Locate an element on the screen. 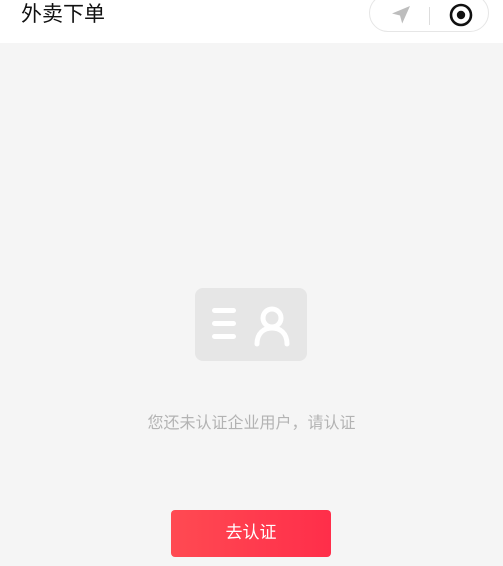  verify-button: 去认证 is located at coordinates (251, 533).